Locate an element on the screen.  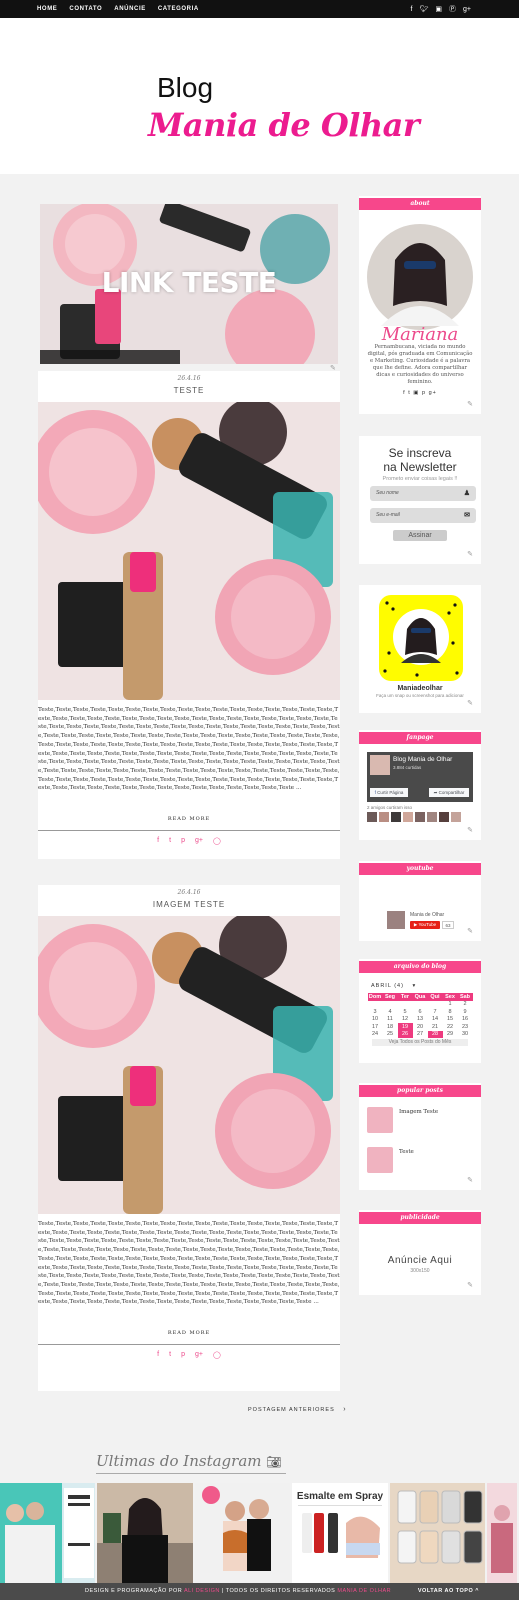
designer-link: ALI DESIGN is located at coordinates (202, 1591).